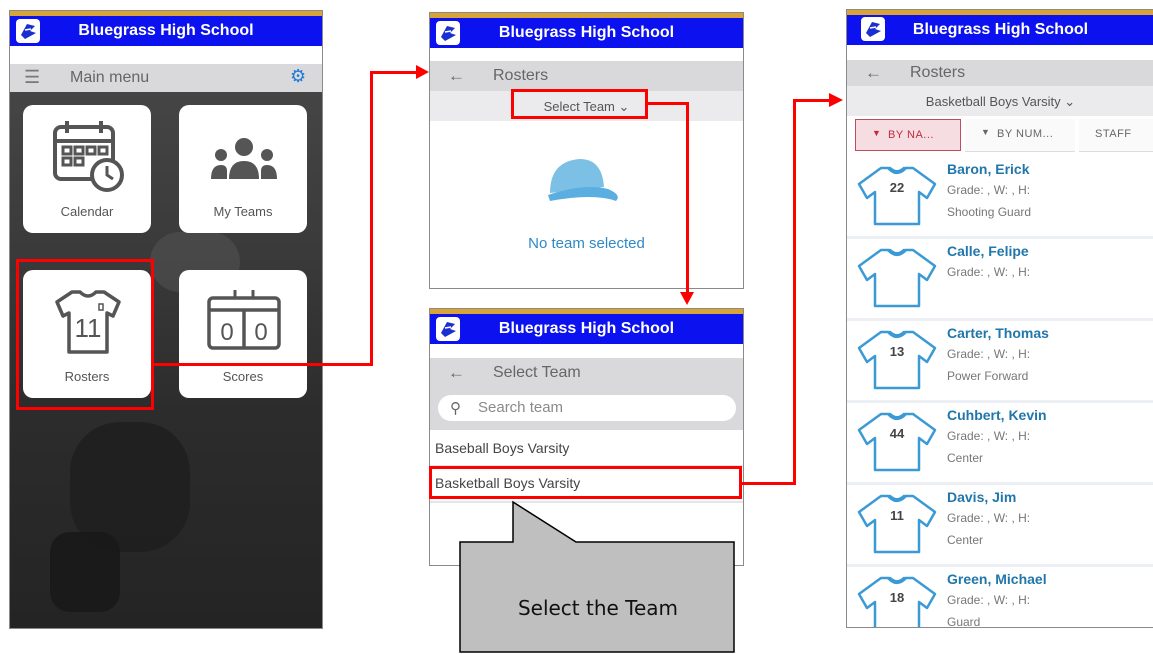 The width and height of the screenshot is (1153, 654). Describe the element at coordinates (897, 433) in the screenshot. I see `player-number: 44` at that location.